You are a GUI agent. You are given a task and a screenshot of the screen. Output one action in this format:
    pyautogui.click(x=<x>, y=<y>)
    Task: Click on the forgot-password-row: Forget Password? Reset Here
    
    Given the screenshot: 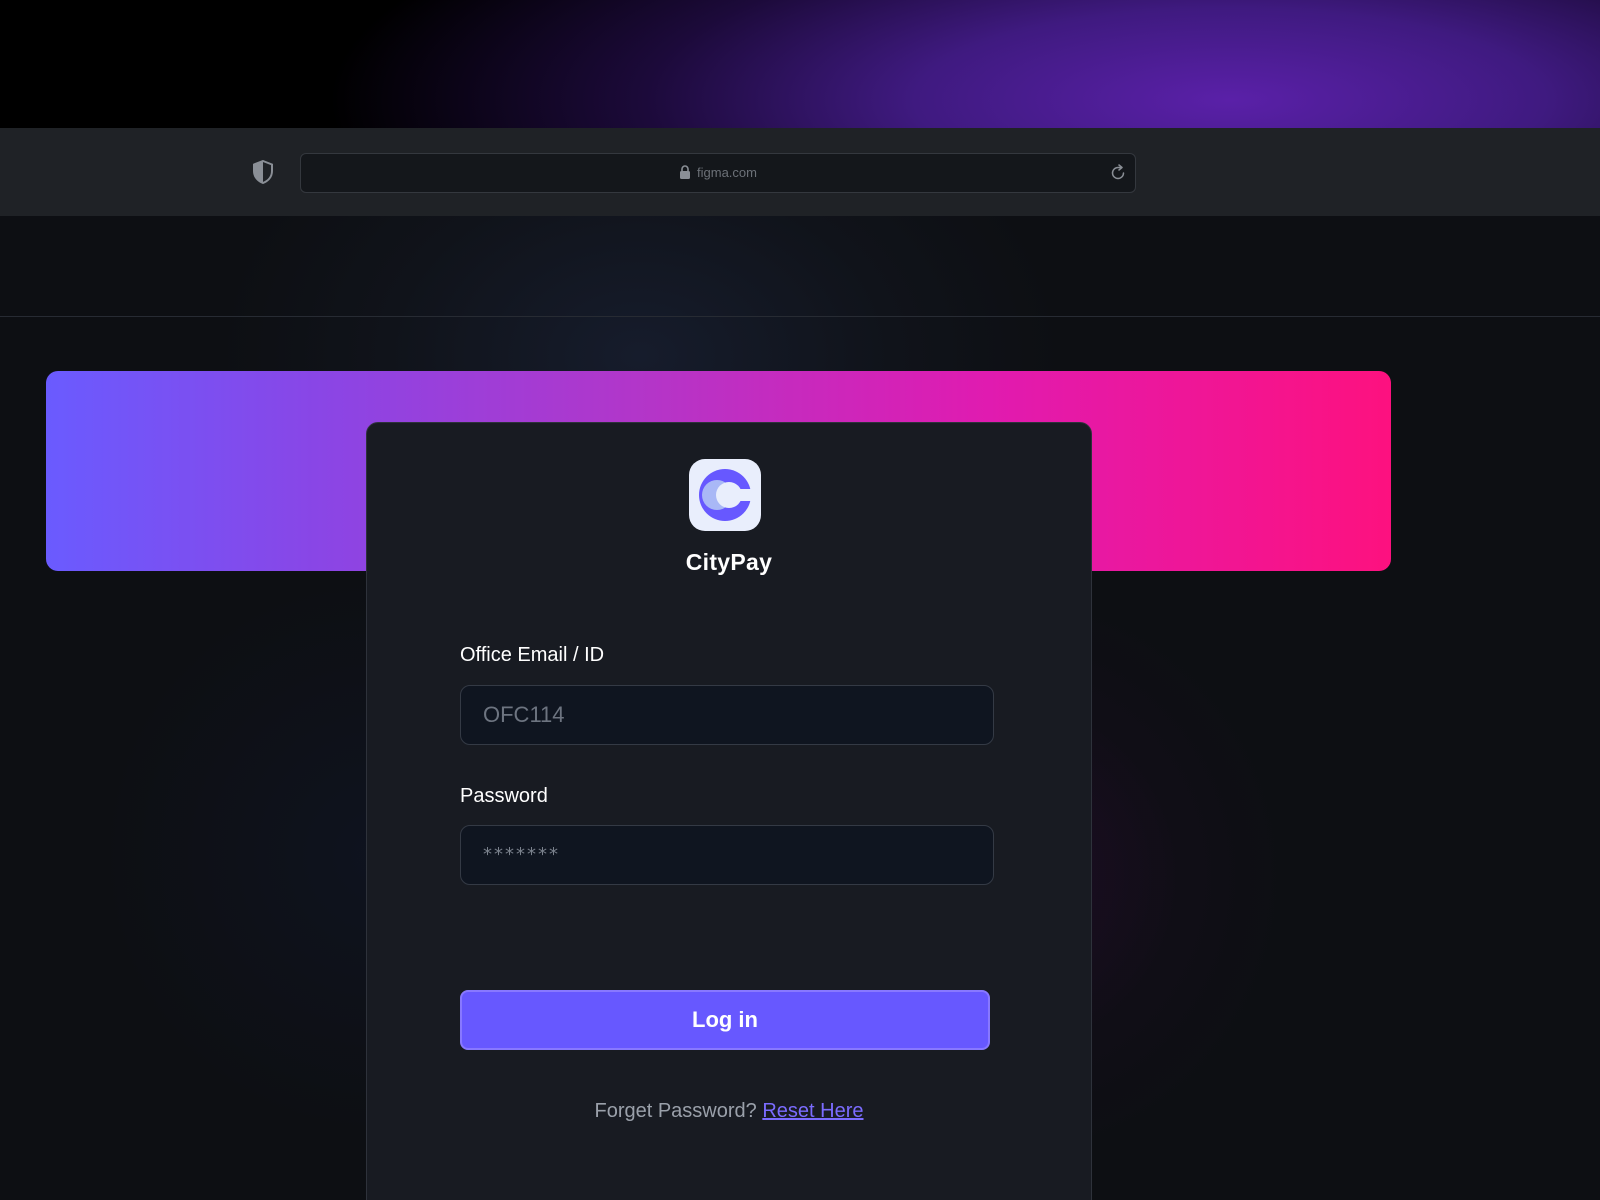 What is the action you would take?
    pyautogui.click(x=729, y=1111)
    